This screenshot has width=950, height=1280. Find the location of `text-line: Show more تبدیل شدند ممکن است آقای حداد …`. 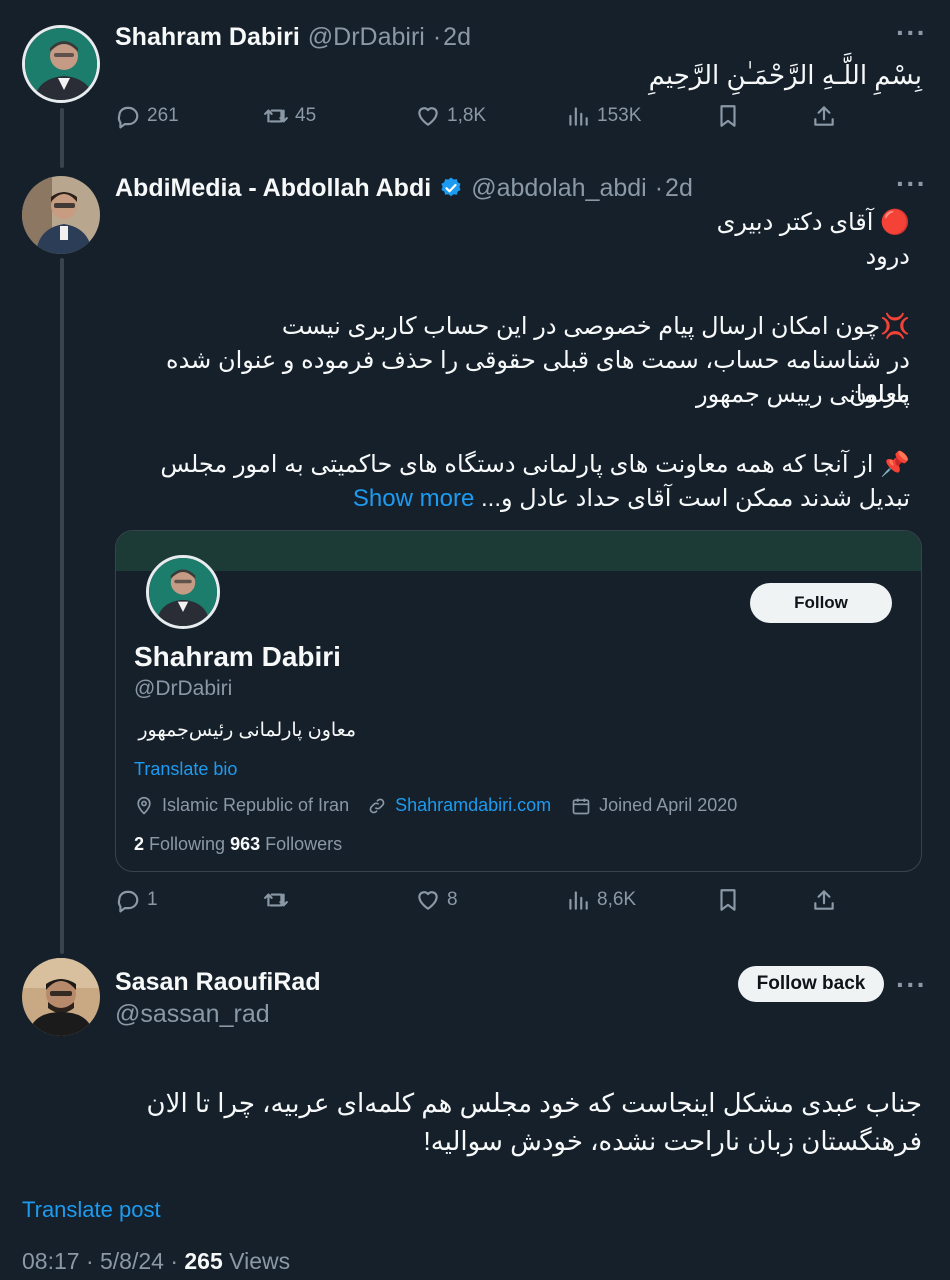

text-line: Show more تبدیل شدند ممکن است آقای حداد … is located at coordinates (512, 499).